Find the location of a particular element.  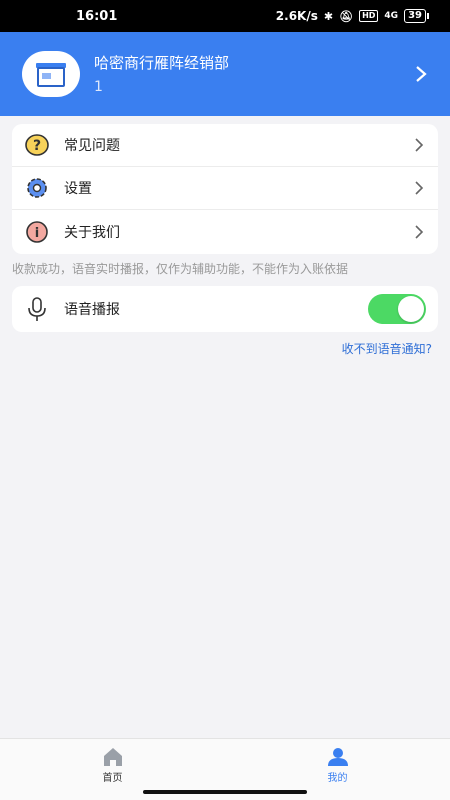

voice-broadcast-card: 语音播报 is located at coordinates (225, 309).